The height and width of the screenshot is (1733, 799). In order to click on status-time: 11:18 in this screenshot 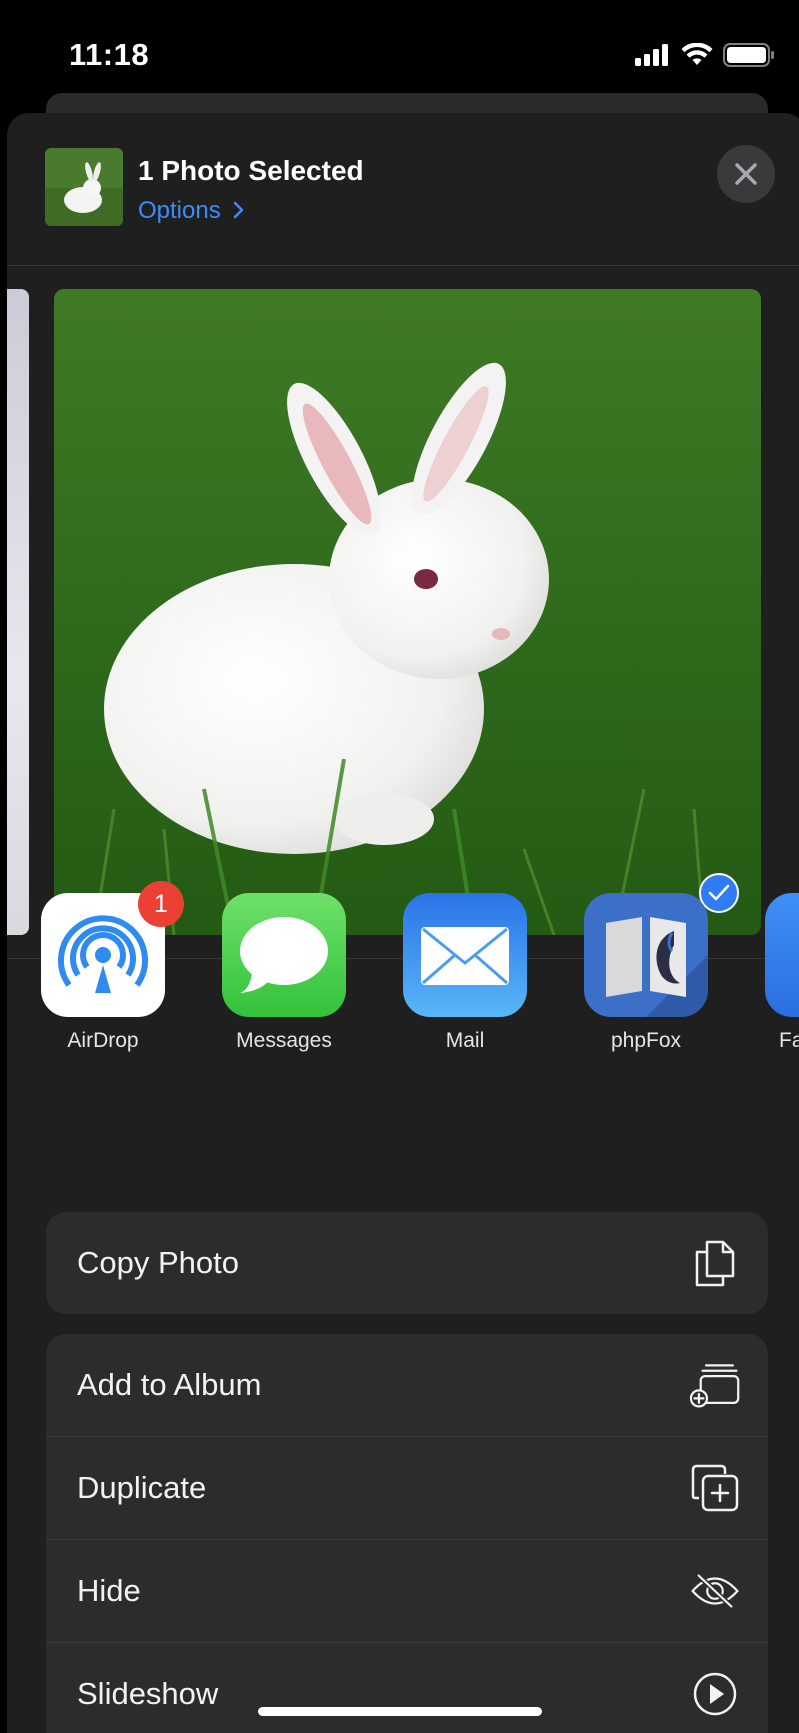, I will do `click(109, 54)`.